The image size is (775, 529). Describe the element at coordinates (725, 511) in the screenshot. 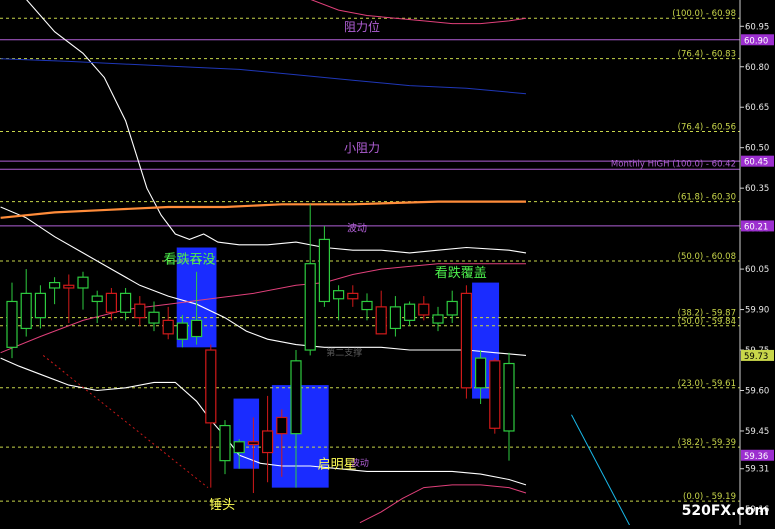

I see `watermark: 520FX.com` at that location.